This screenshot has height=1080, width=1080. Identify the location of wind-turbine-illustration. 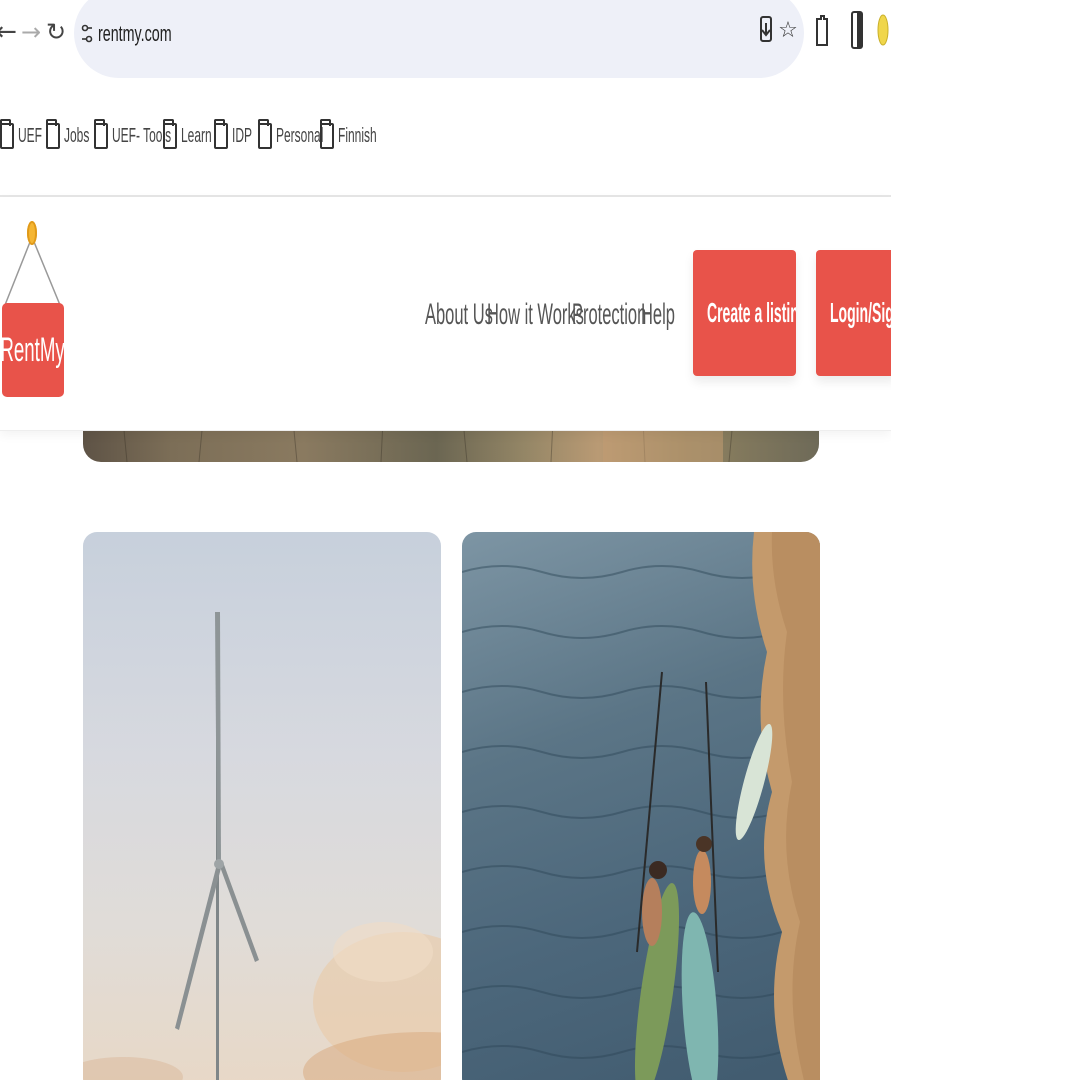
(262, 846).